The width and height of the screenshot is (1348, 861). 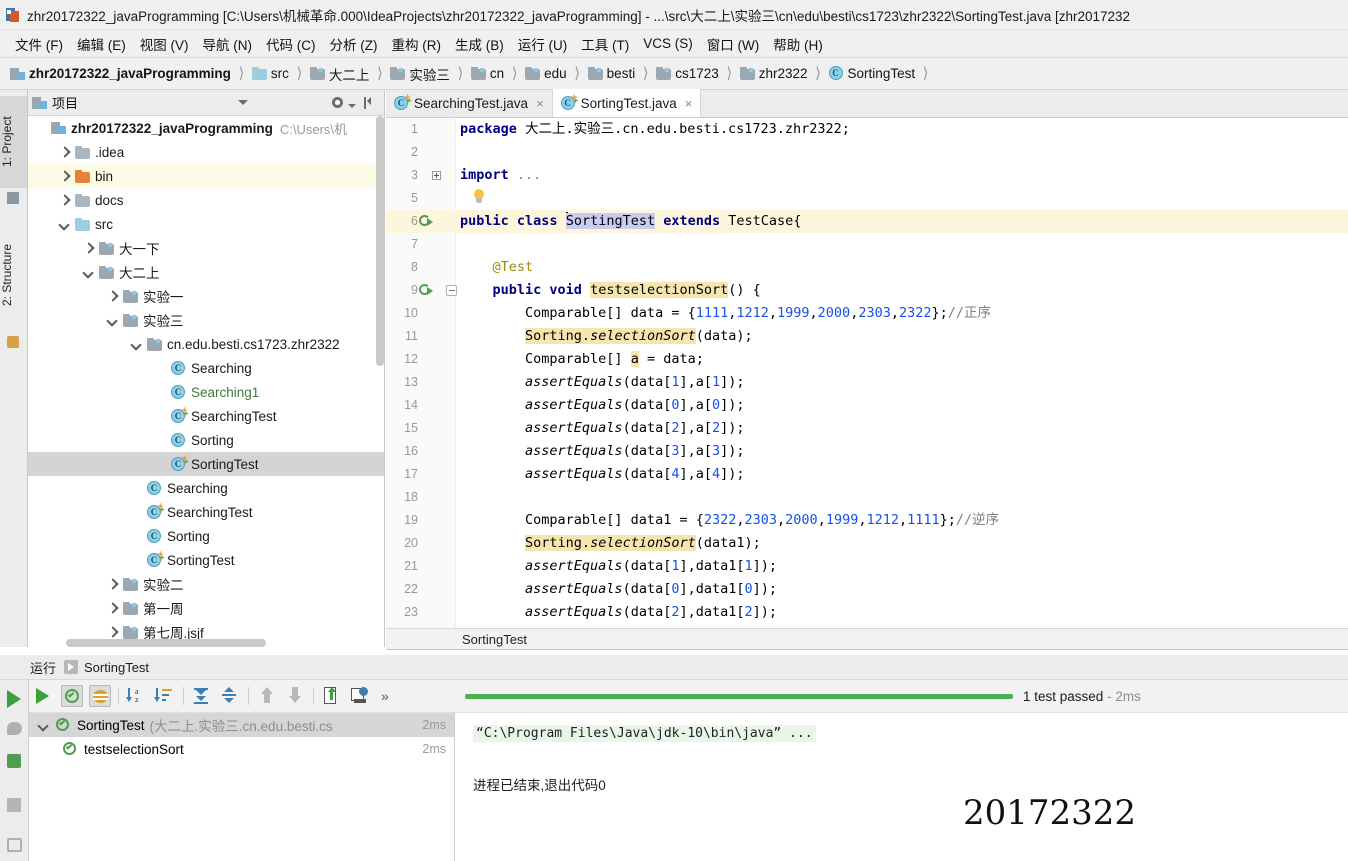 I want to click on breadcrumb-item-cs1723: cs1723, so click(x=687, y=74).